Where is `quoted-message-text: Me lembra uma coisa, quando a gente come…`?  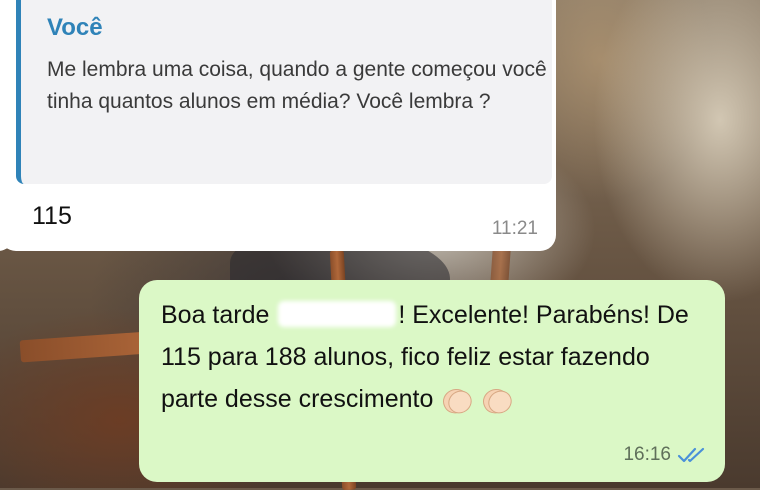
quoted-message-text: Me lembra uma coisa, quando a gente come… is located at coordinates (297, 85).